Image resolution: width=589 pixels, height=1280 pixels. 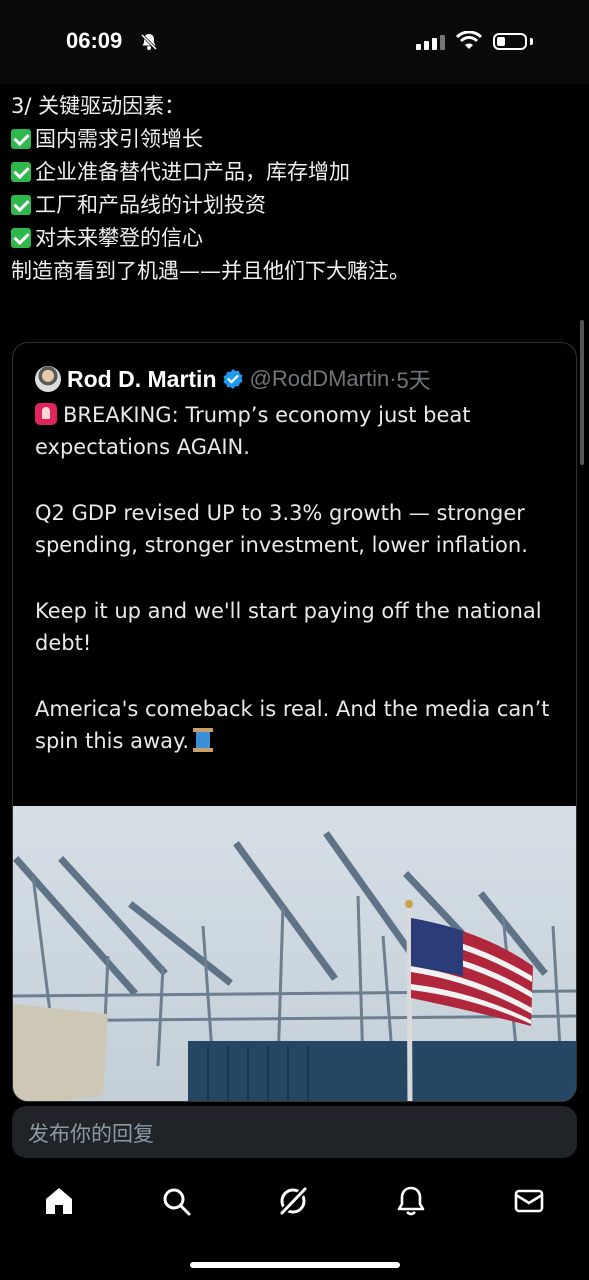 I want to click on thread-spool-icon, so click(x=203, y=740).